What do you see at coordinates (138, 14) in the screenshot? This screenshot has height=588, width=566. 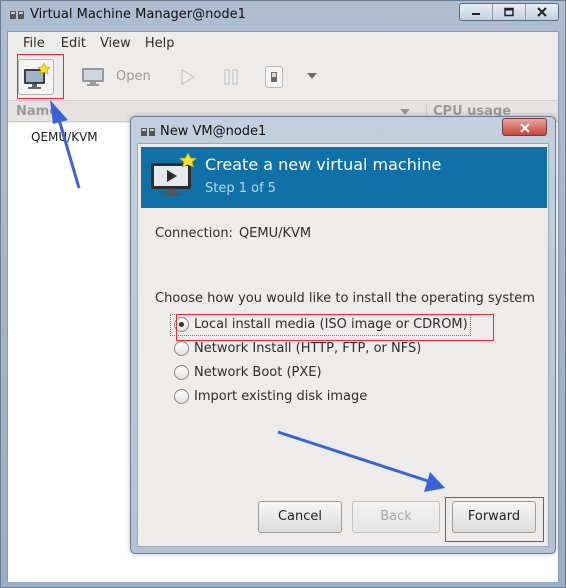 I see `window-title: Virtual Machine Manager@node1` at bounding box center [138, 14].